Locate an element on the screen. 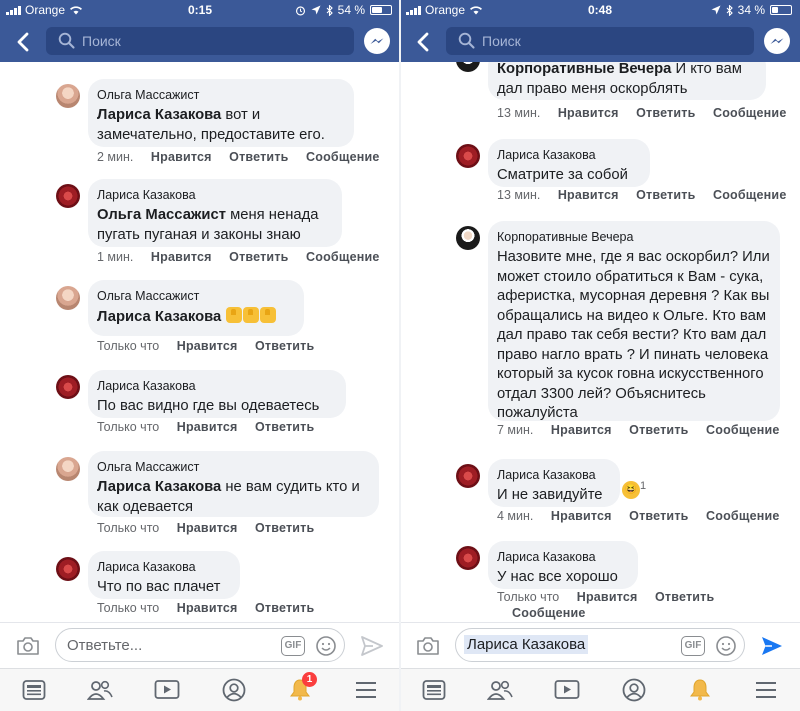 Image resolution: width=800 pixels, height=711 pixels. alarm-icon is located at coordinates (300, 10).